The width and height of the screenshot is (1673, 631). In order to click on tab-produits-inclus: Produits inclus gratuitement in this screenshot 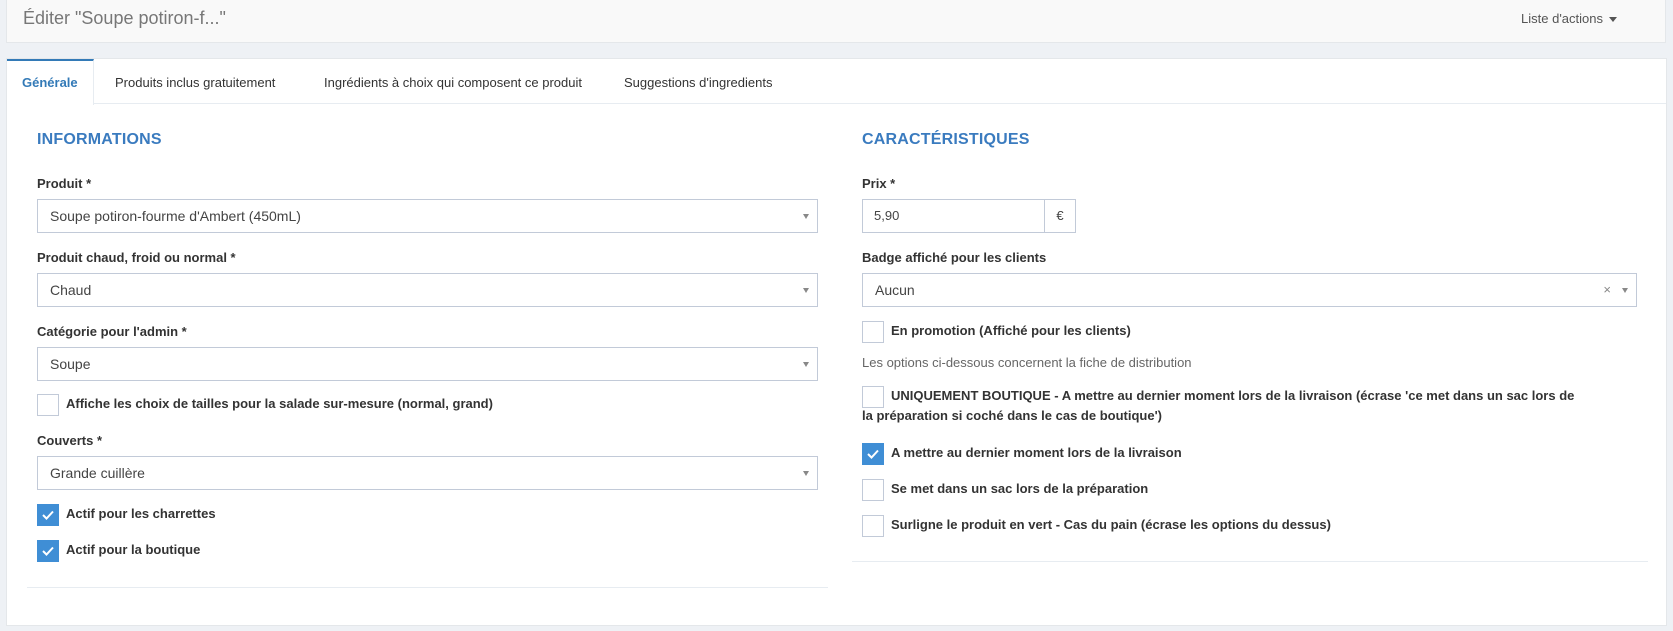, I will do `click(195, 81)`.